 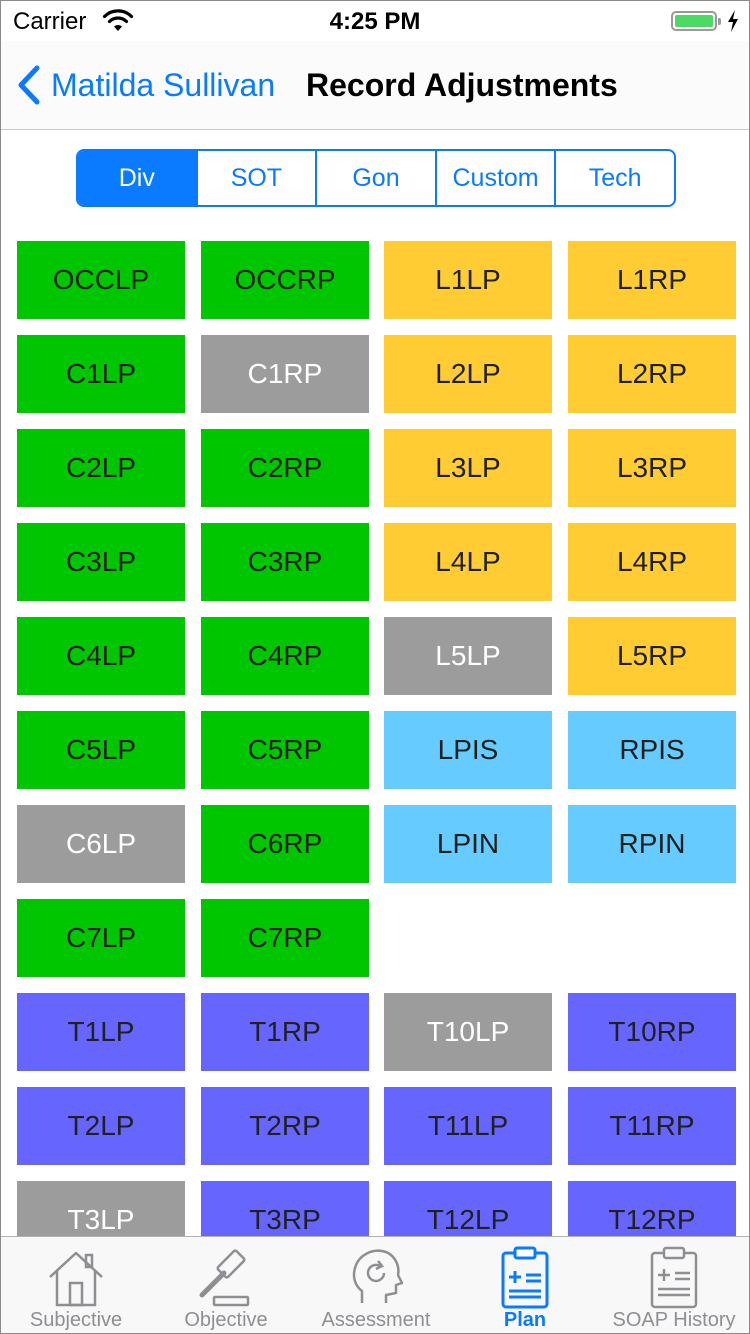 What do you see at coordinates (137, 178) in the screenshot?
I see `segment-div: Div` at bounding box center [137, 178].